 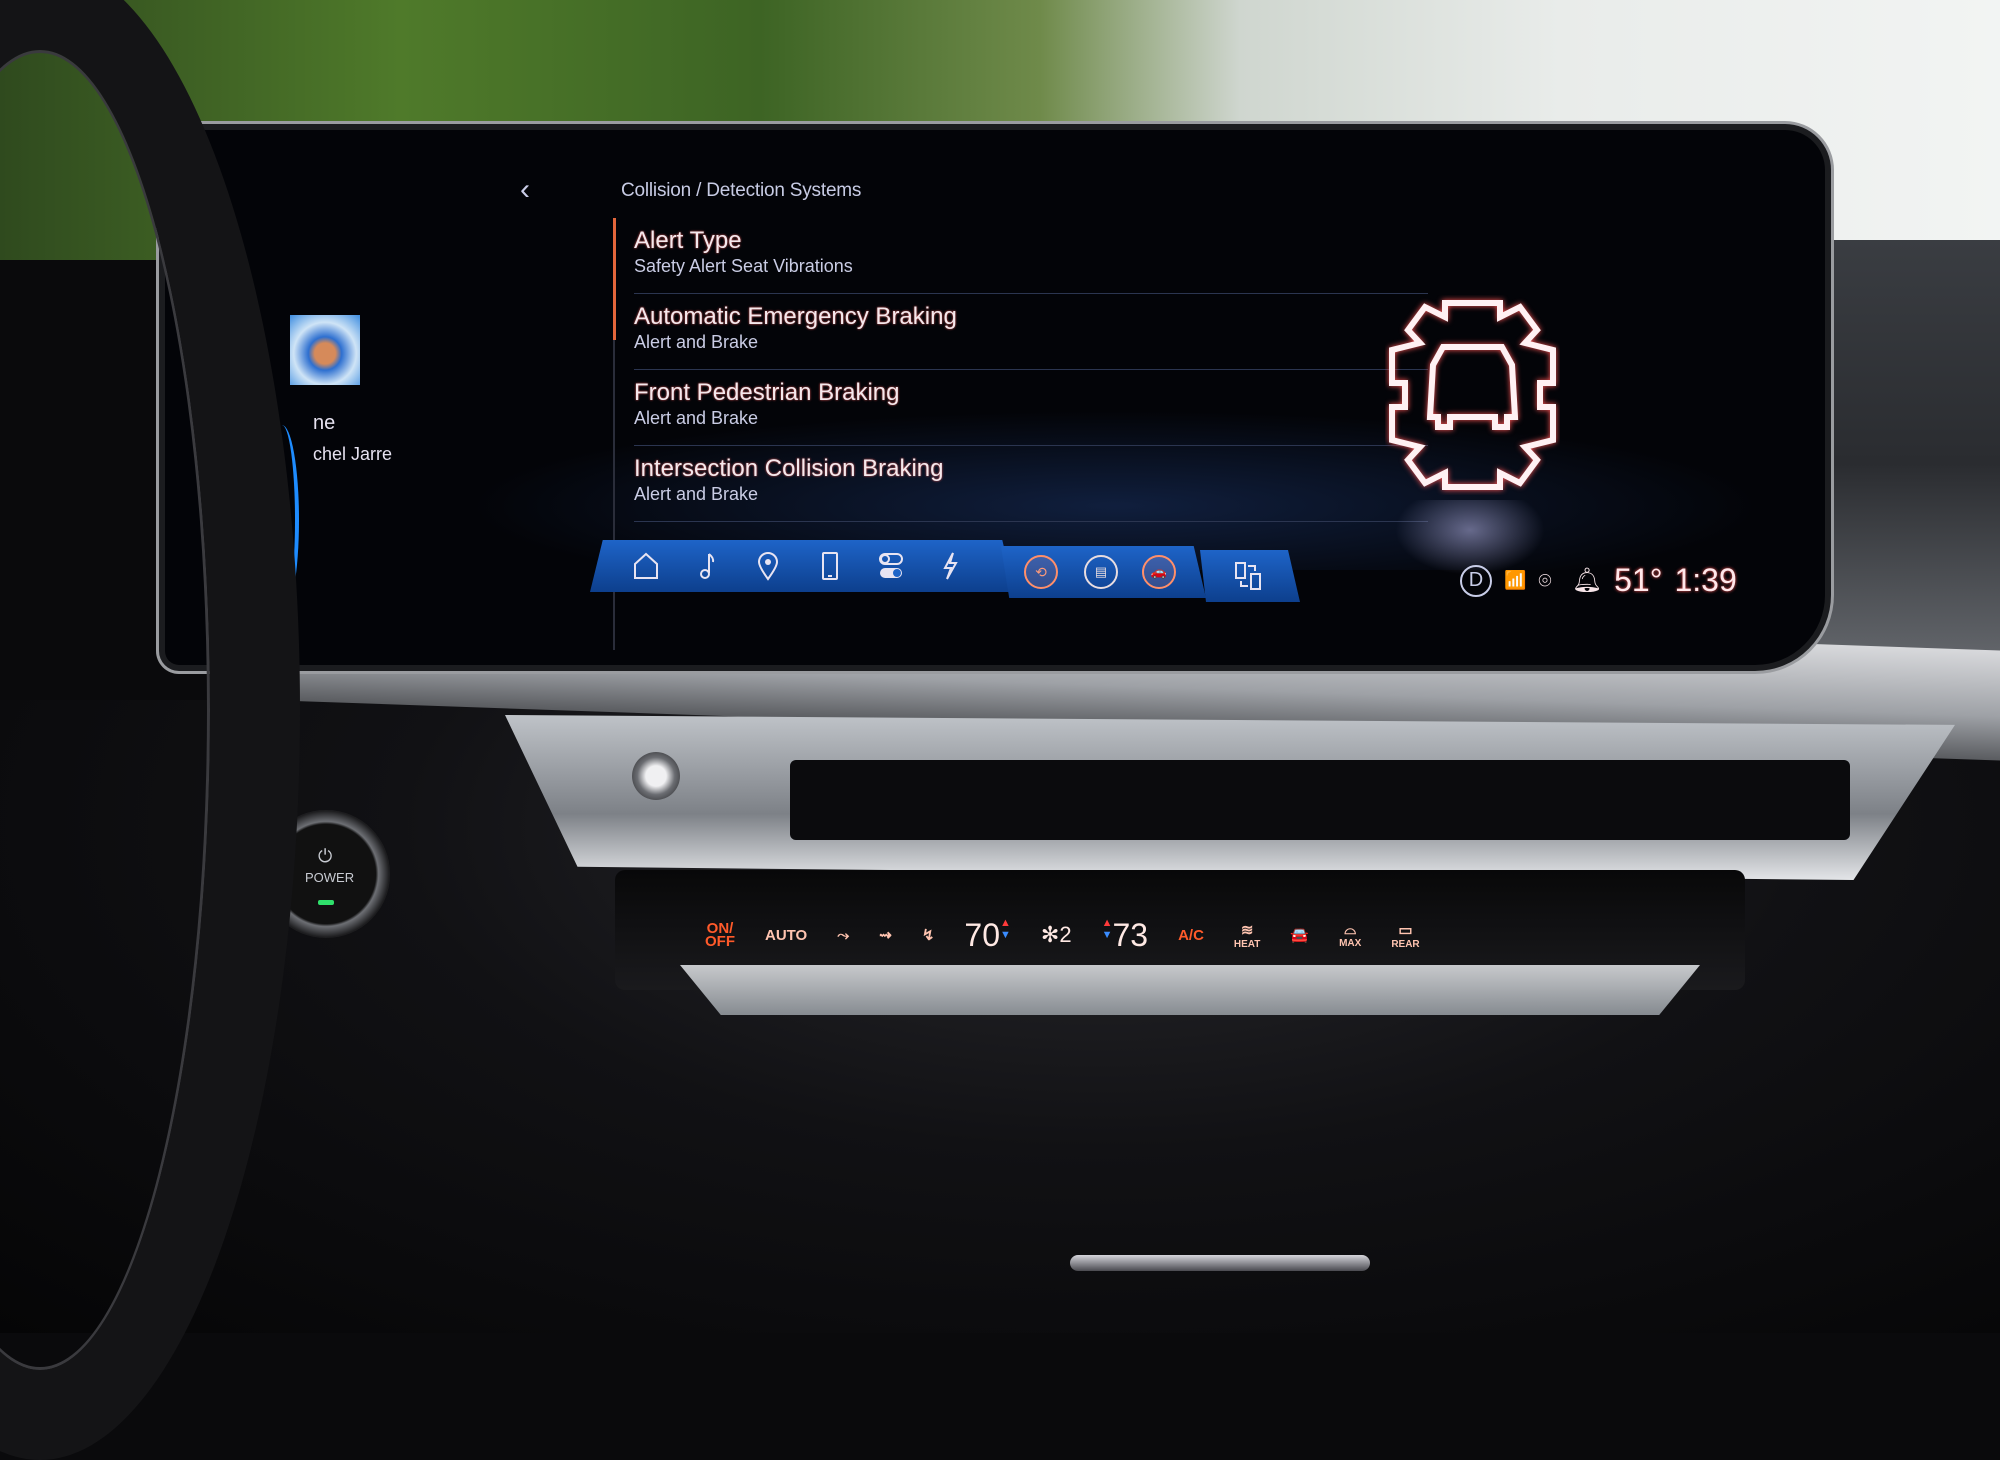 I want to click on fan-speed: ✻2, so click(x=1056, y=935).